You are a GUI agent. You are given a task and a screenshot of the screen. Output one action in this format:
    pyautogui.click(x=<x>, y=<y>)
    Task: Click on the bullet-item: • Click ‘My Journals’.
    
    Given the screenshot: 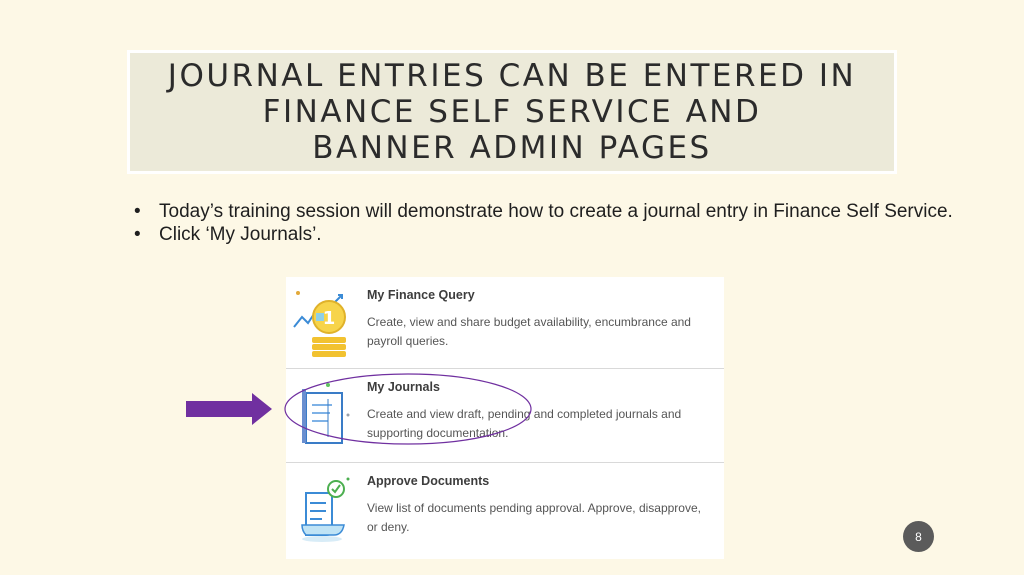 What is the action you would take?
    pyautogui.click(x=544, y=234)
    